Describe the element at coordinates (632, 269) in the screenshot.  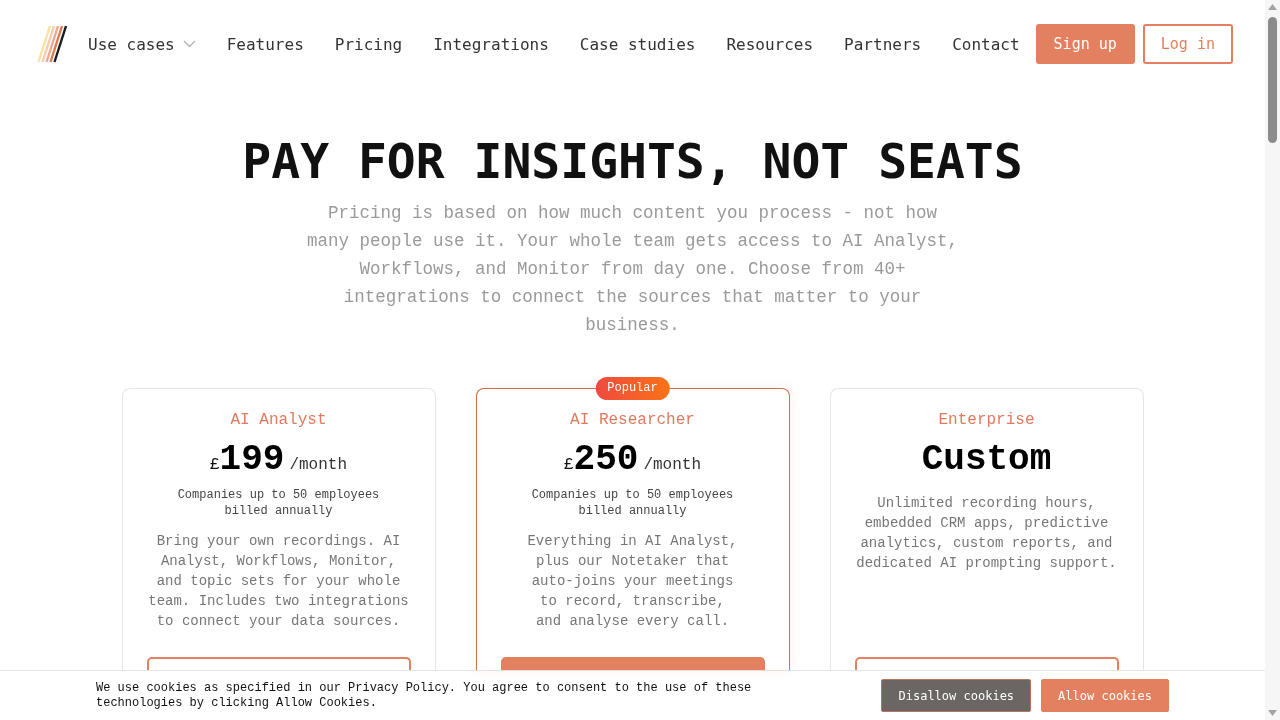
I see `intro-paragraph: Pricing is based on how much content you process - not how many people use it. Your whole team gets access to AI Analyst, Workflows, and Monitor from day one. Choose from 40+ integrations to connect the sources that matter to your business.` at that location.